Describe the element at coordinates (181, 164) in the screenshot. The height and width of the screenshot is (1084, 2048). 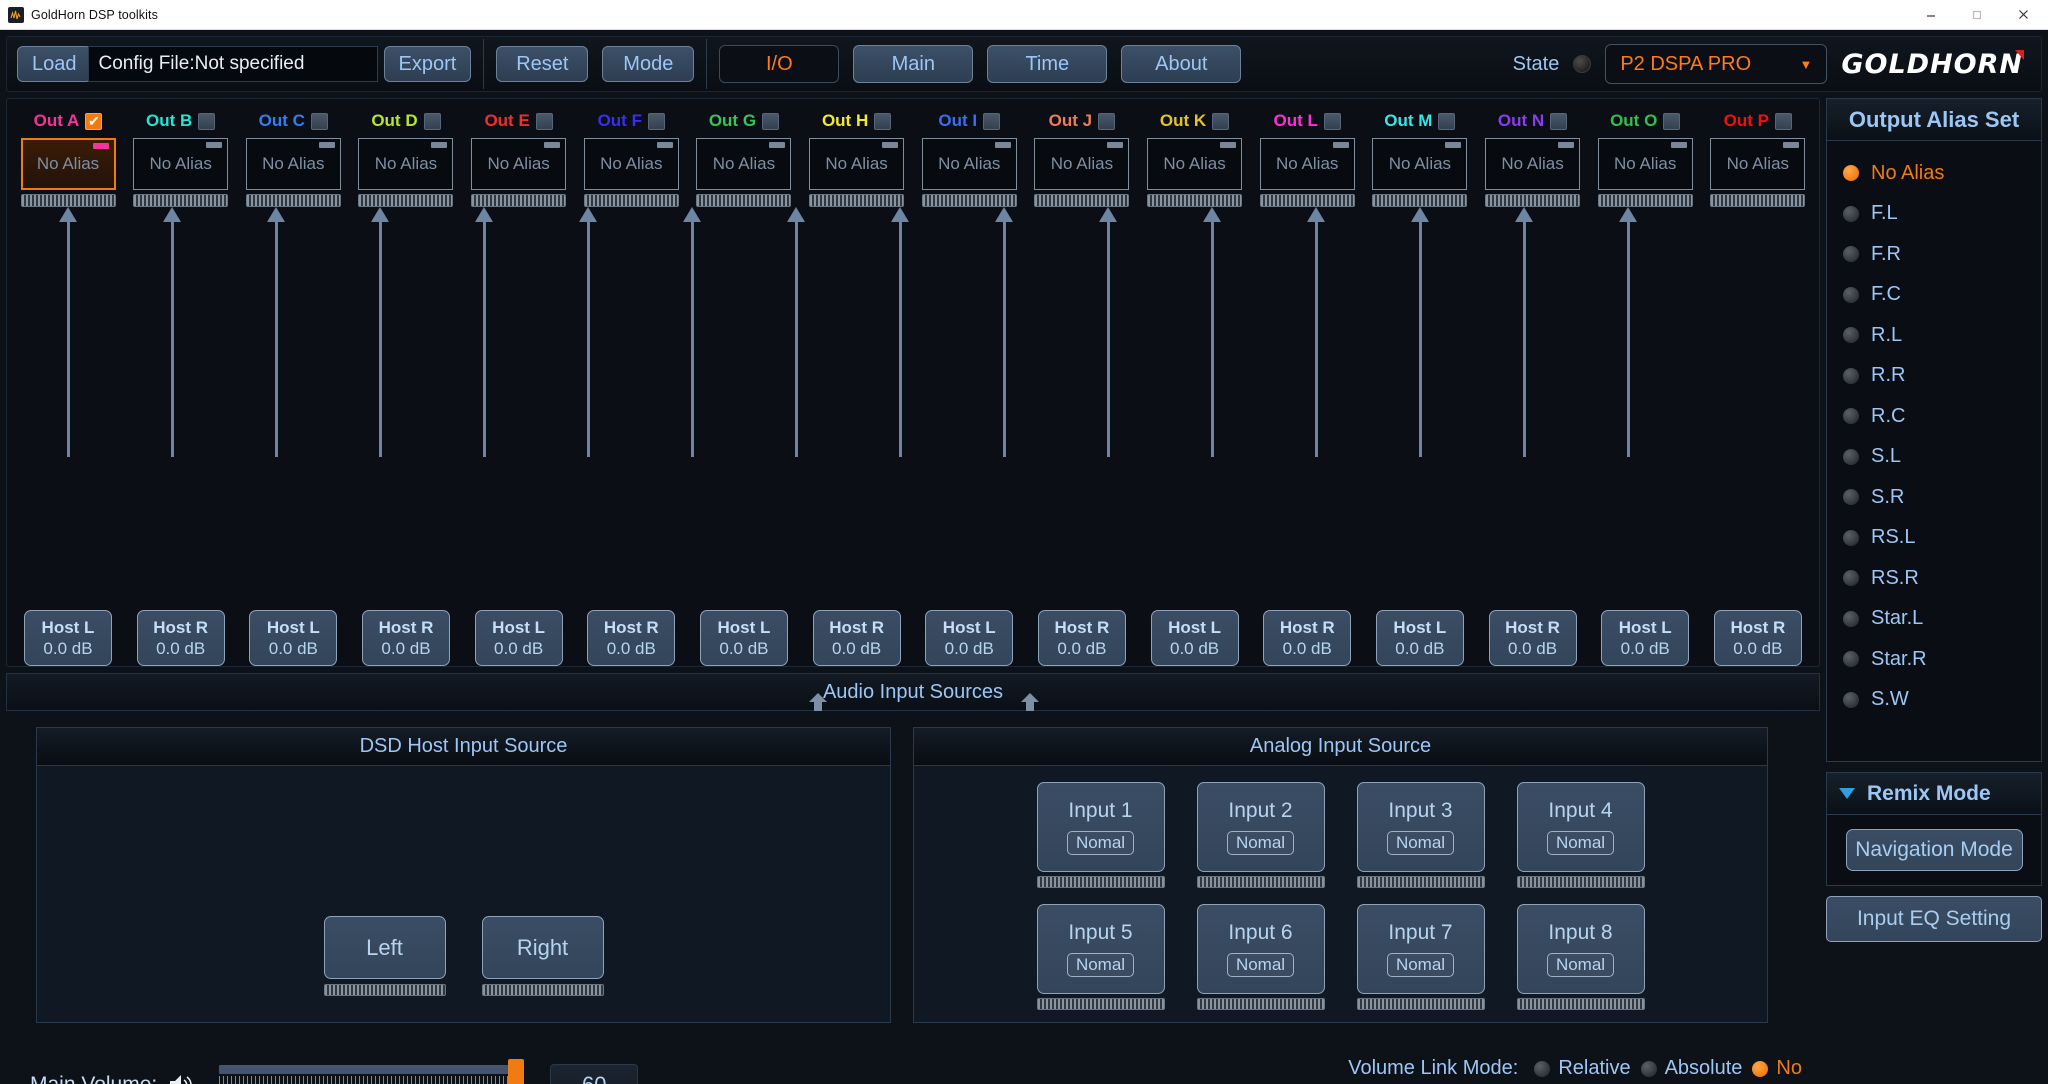
I see `output-alias-box-b: No Alias` at that location.